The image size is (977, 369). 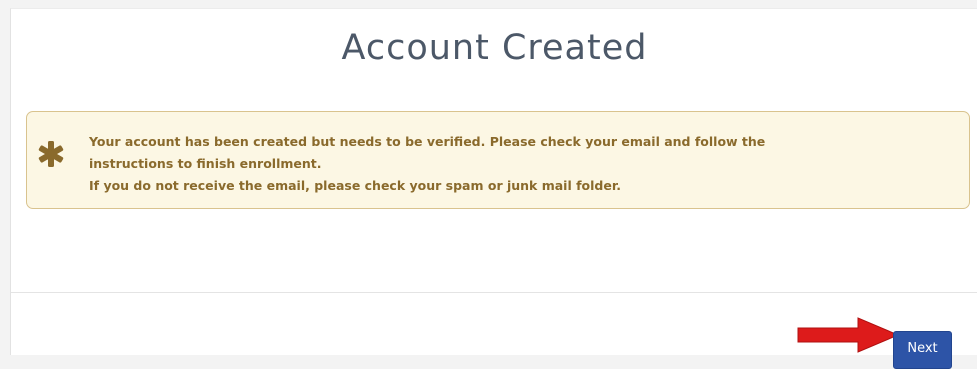 I want to click on next-button: Next, so click(x=922, y=350).